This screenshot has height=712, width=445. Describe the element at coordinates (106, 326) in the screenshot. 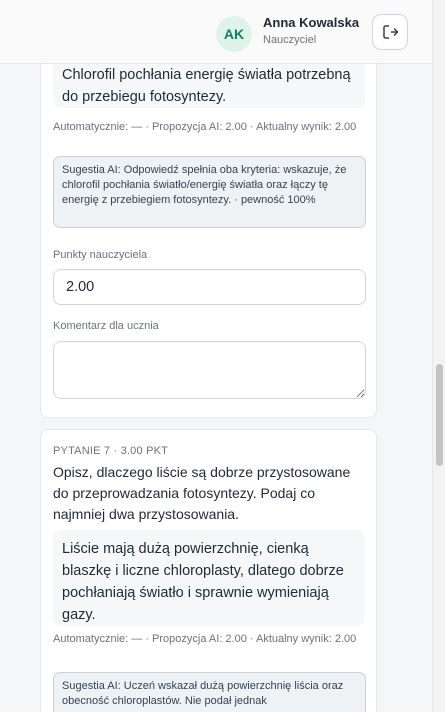

I see `student-comment-label: Komentarz dla ucznia` at that location.